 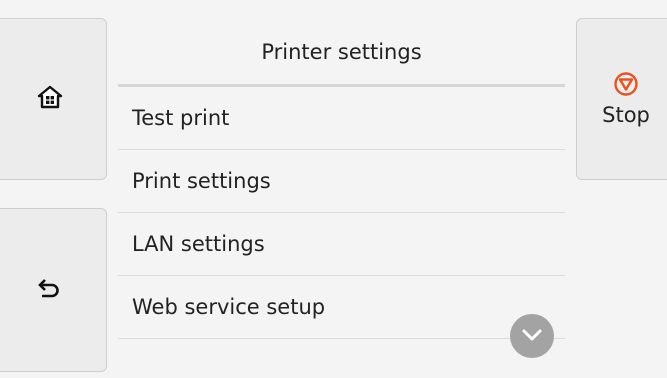 I want to click on scroll-down-button, so click(x=532, y=336).